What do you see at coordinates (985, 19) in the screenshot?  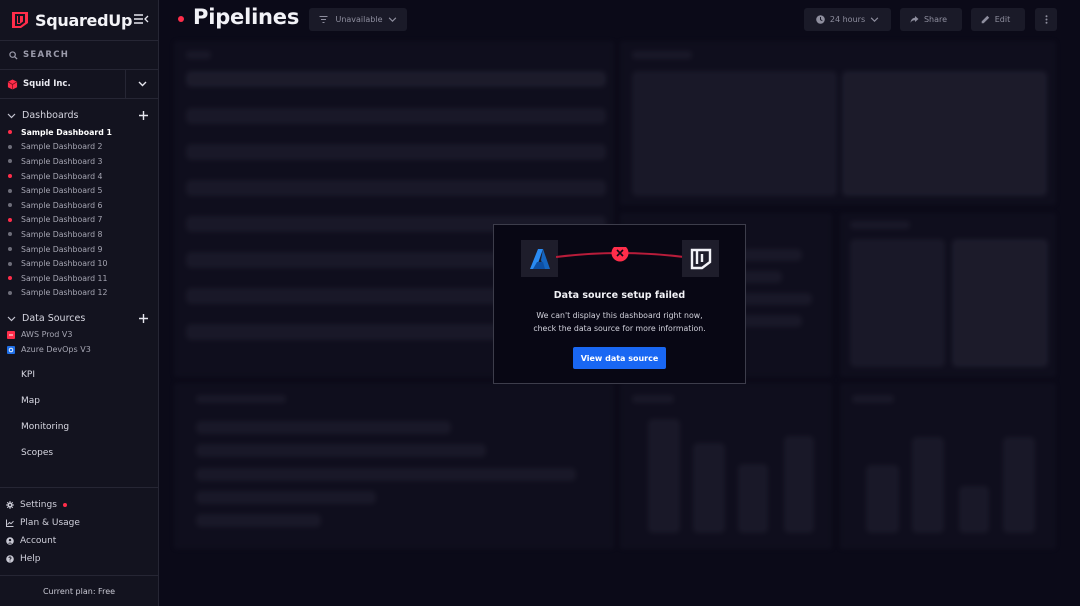 I see `pencil-icon` at bounding box center [985, 19].